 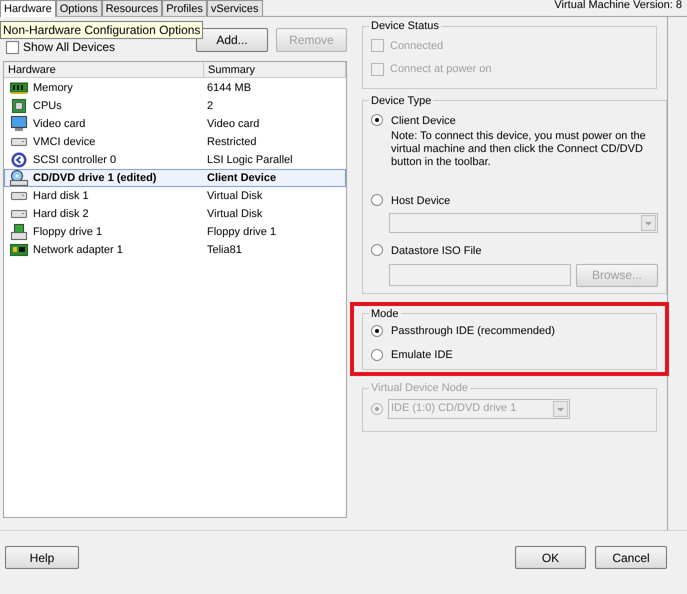 I want to click on radio-label: Passthrough IDE (recommended), so click(x=473, y=331).